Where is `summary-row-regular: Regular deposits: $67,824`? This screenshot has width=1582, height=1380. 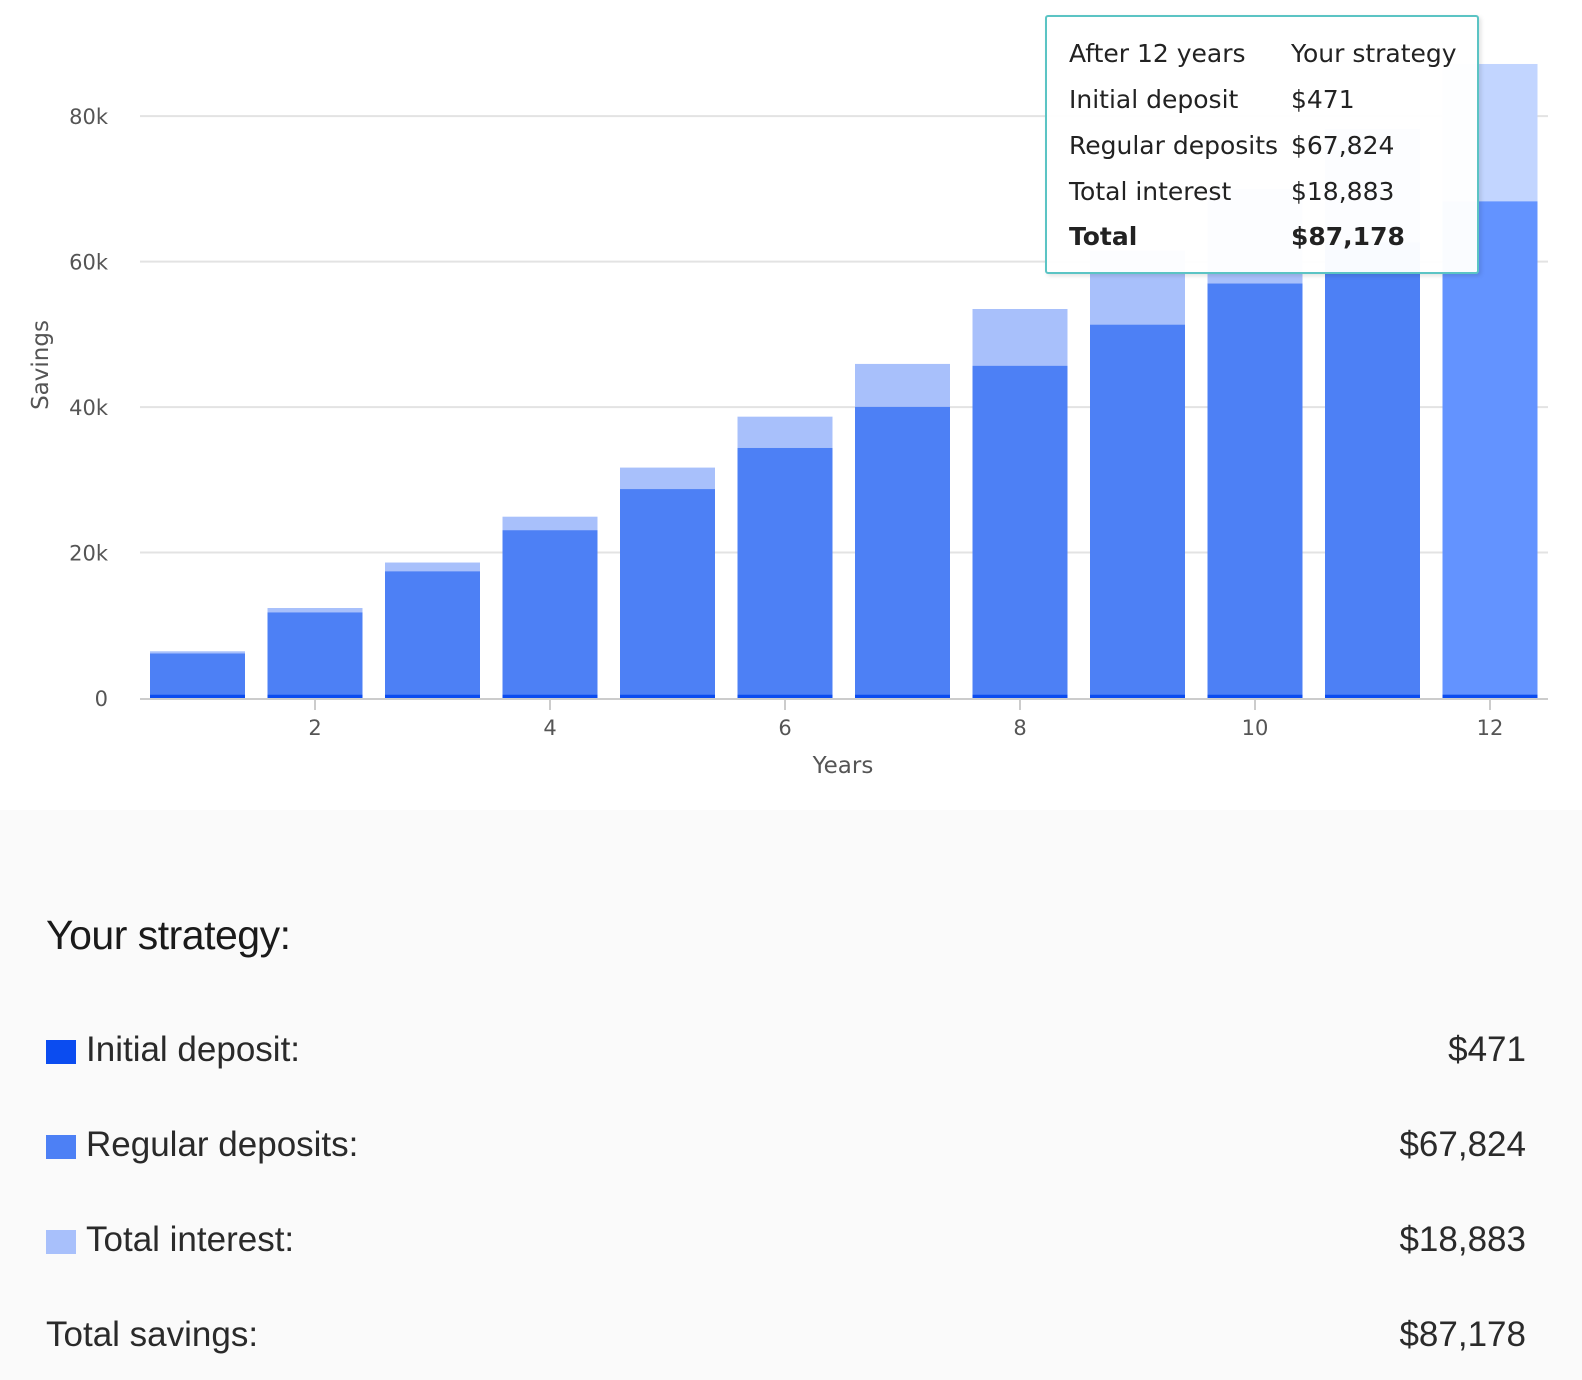
summary-row-regular: Regular deposits: $67,824 is located at coordinates (786, 1146).